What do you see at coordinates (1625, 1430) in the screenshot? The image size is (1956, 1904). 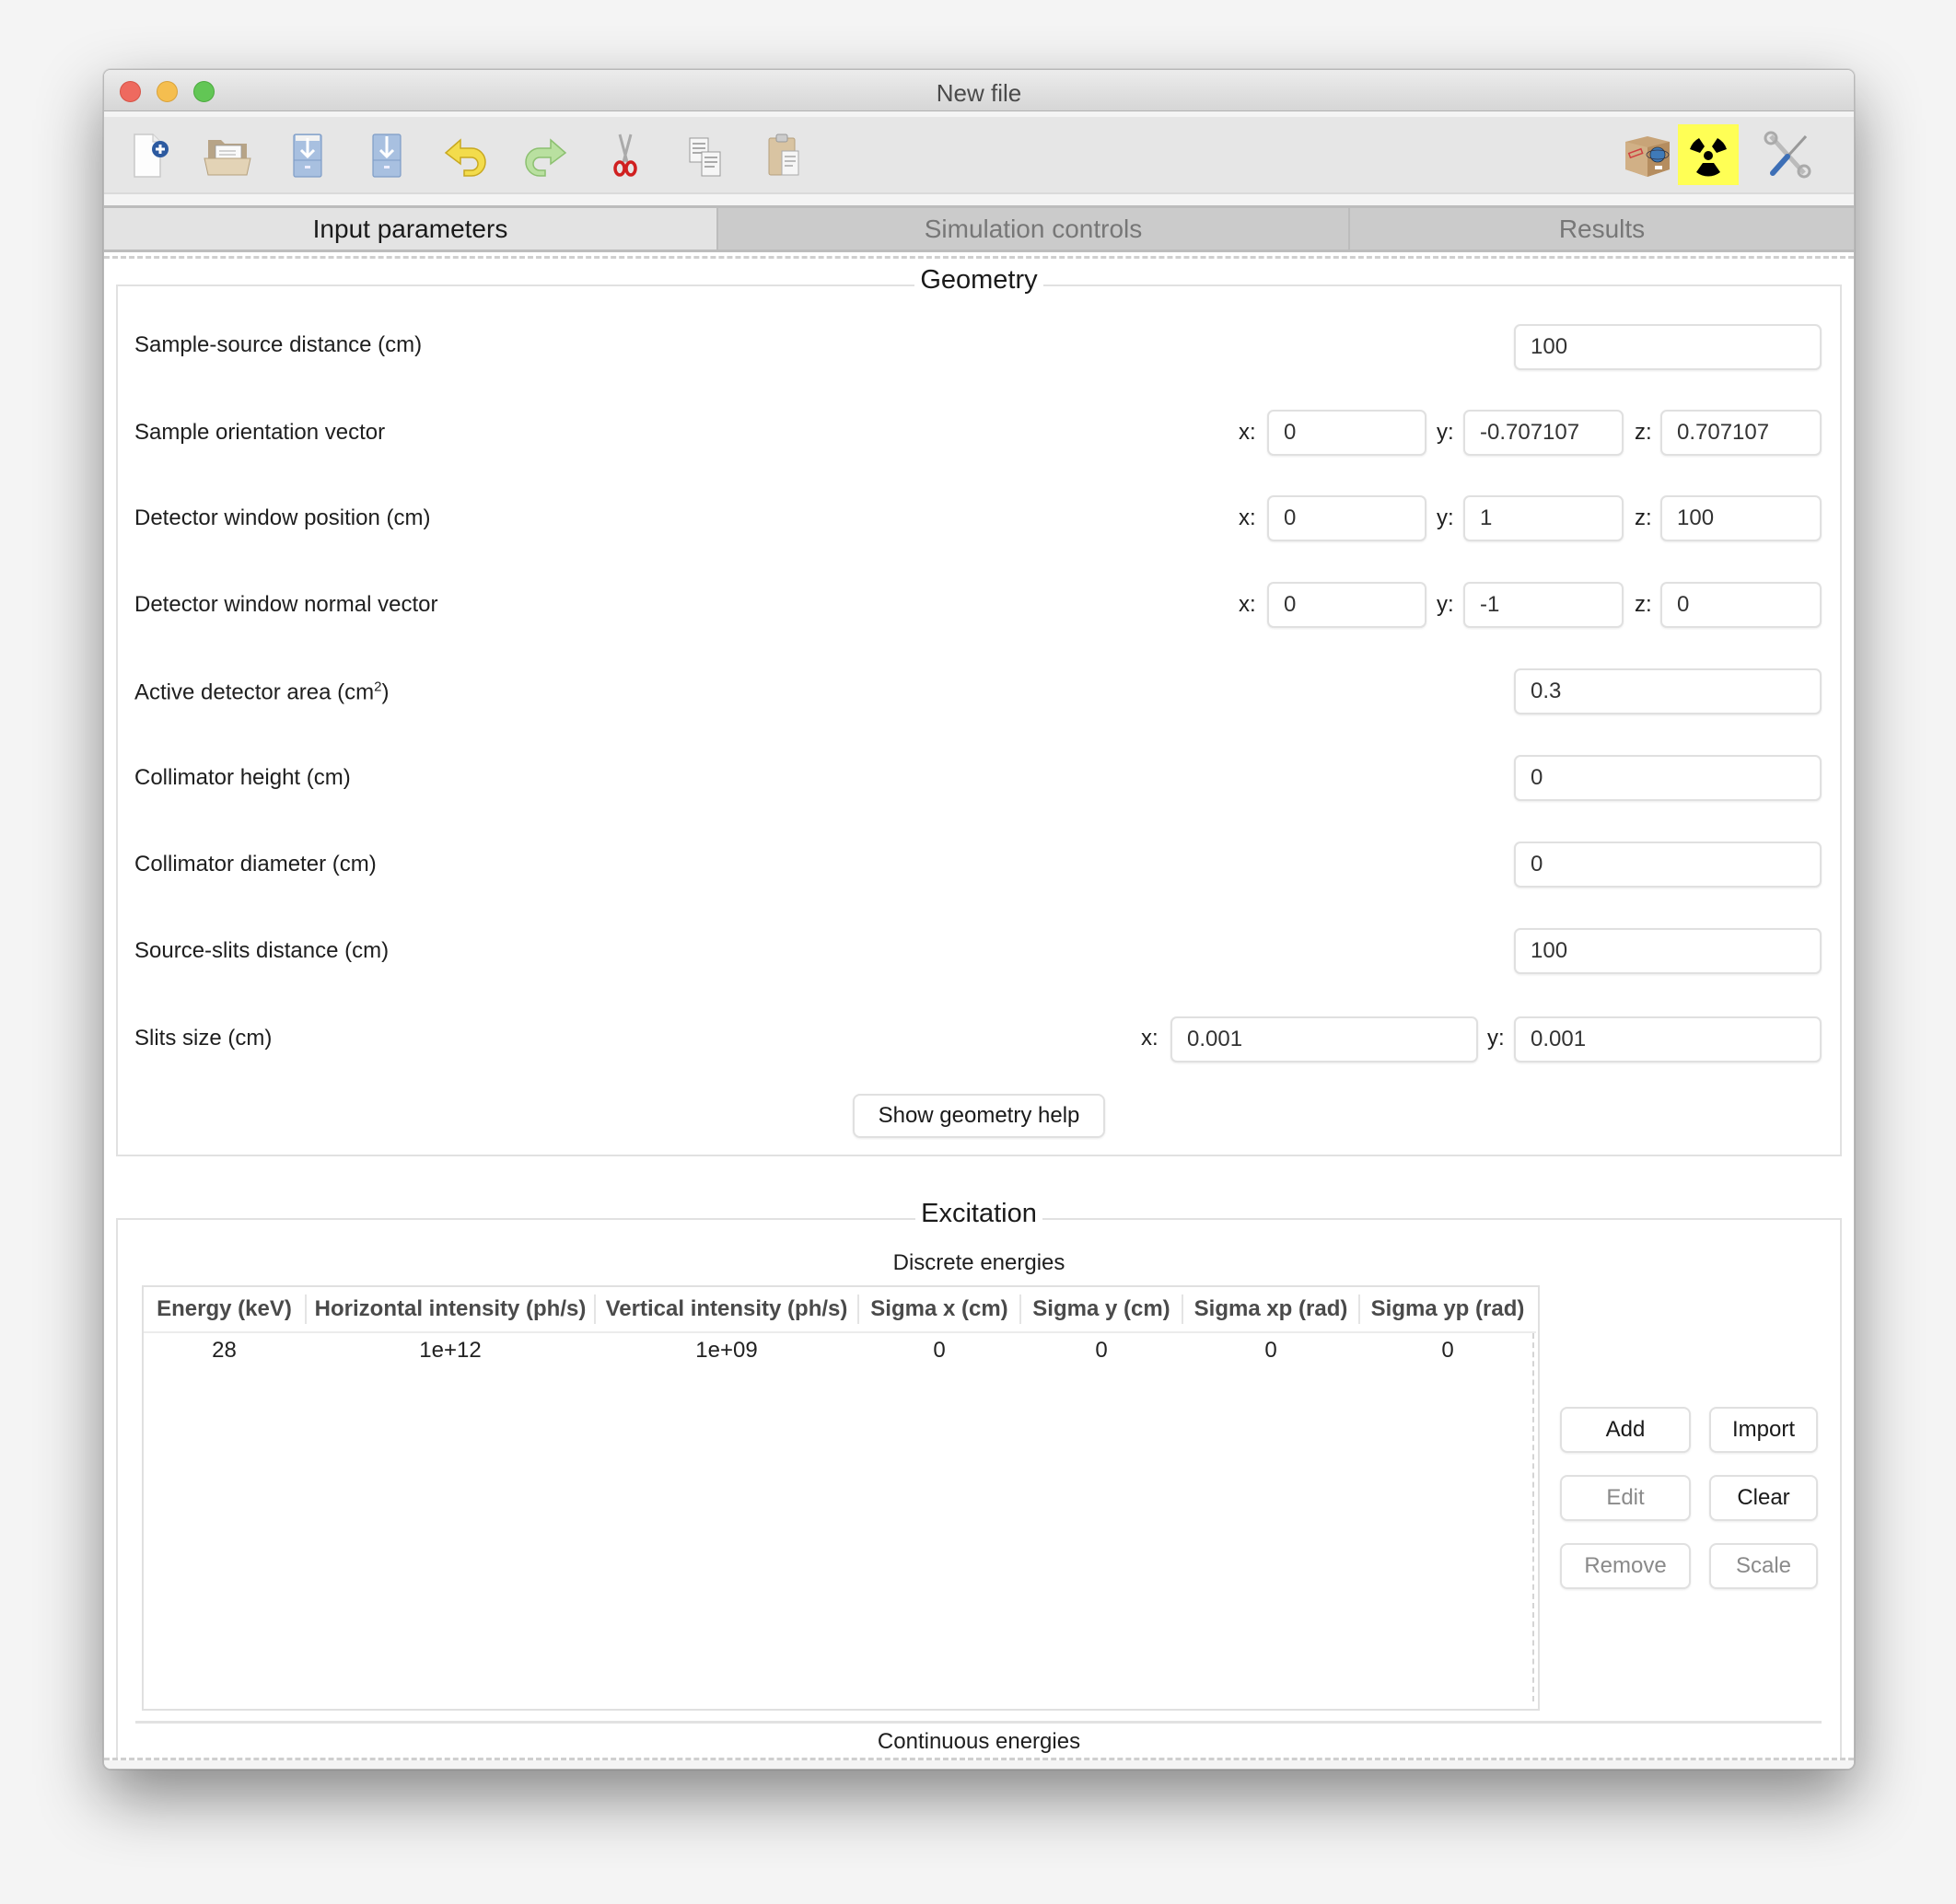 I see `add-button: Add` at bounding box center [1625, 1430].